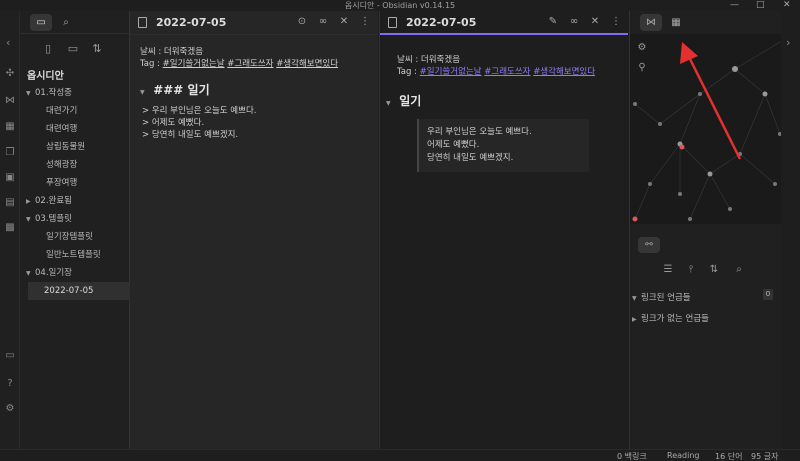 The height and width of the screenshot is (461, 800). What do you see at coordinates (642, 48) in the screenshot?
I see `graph-settings-icon: ⚙` at bounding box center [642, 48].